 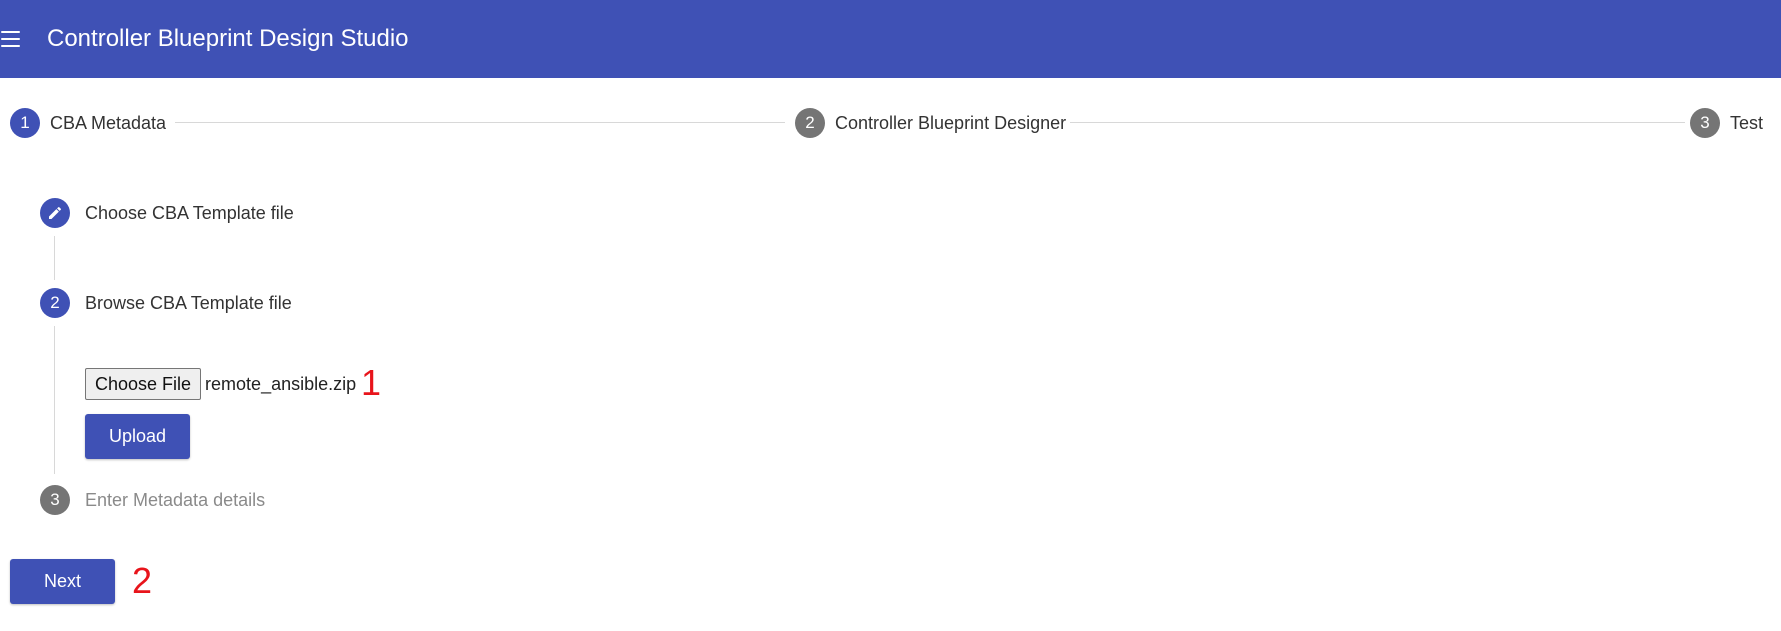 I want to click on step-label: Enter Metadata details, so click(x=175, y=499).